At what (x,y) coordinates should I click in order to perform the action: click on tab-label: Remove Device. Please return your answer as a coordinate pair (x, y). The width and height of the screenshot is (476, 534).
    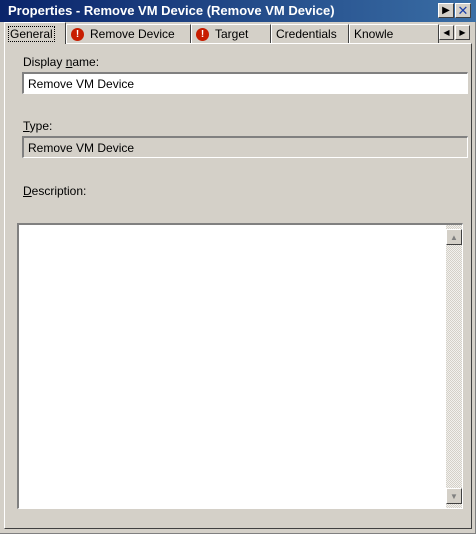
    Looking at the image, I should click on (132, 34).